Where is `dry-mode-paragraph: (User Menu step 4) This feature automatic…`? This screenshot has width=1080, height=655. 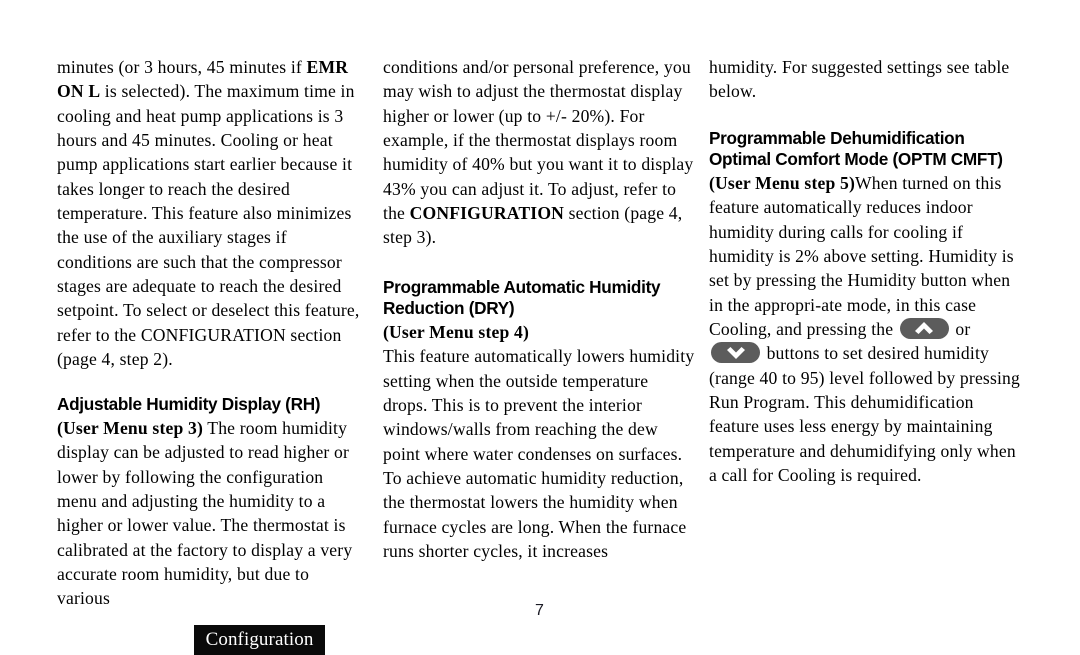 dry-mode-paragraph: (User Menu step 4) This feature automatic… is located at coordinates (539, 441).